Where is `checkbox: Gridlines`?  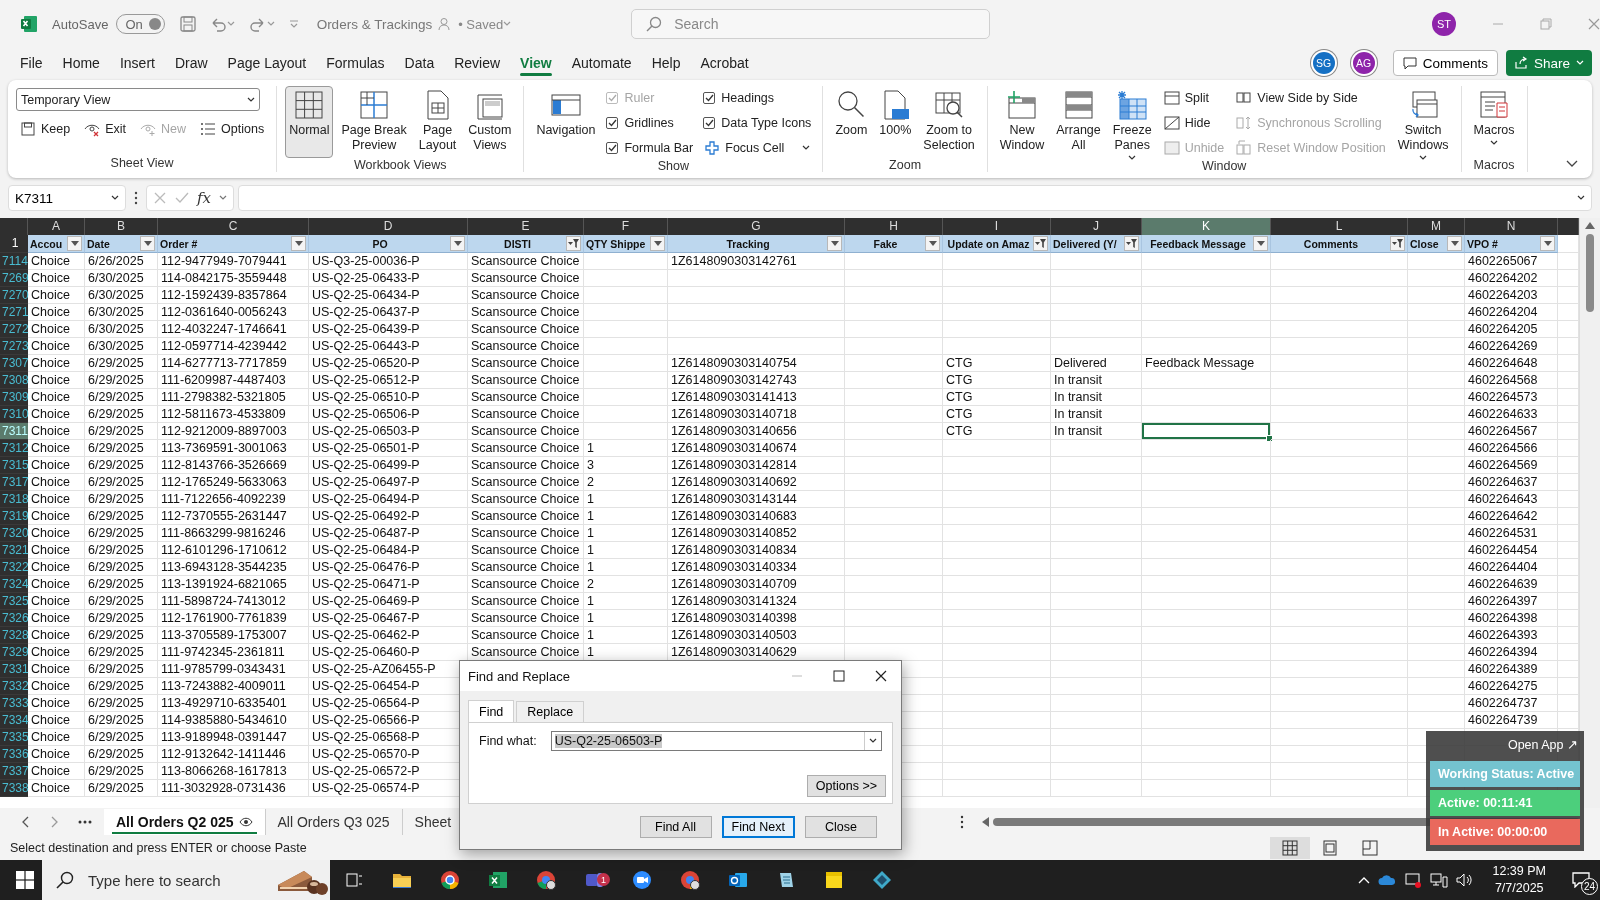
checkbox: Gridlines is located at coordinates (650, 122).